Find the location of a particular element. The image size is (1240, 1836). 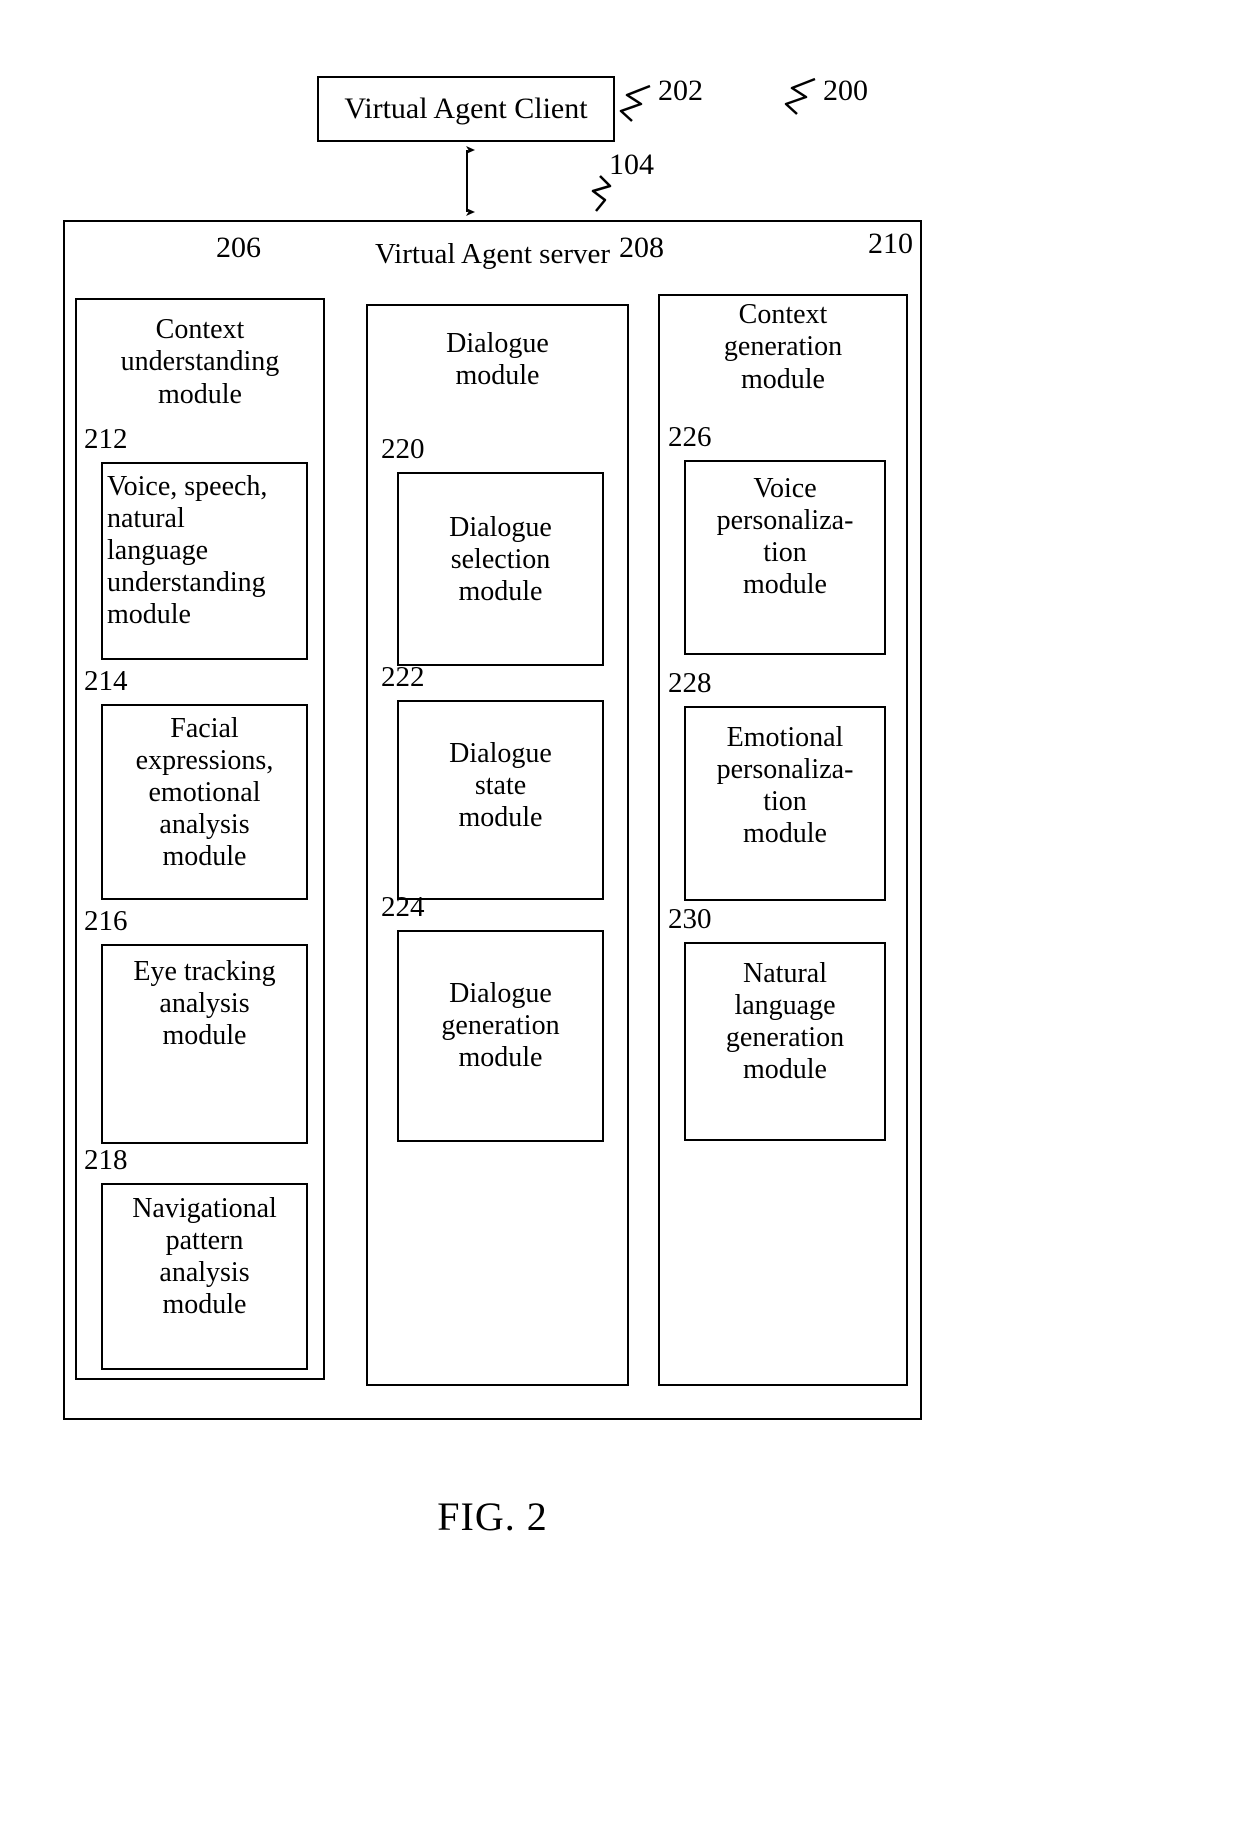

natural-language-generation-module: Natural language generation module is located at coordinates (785, 1041).